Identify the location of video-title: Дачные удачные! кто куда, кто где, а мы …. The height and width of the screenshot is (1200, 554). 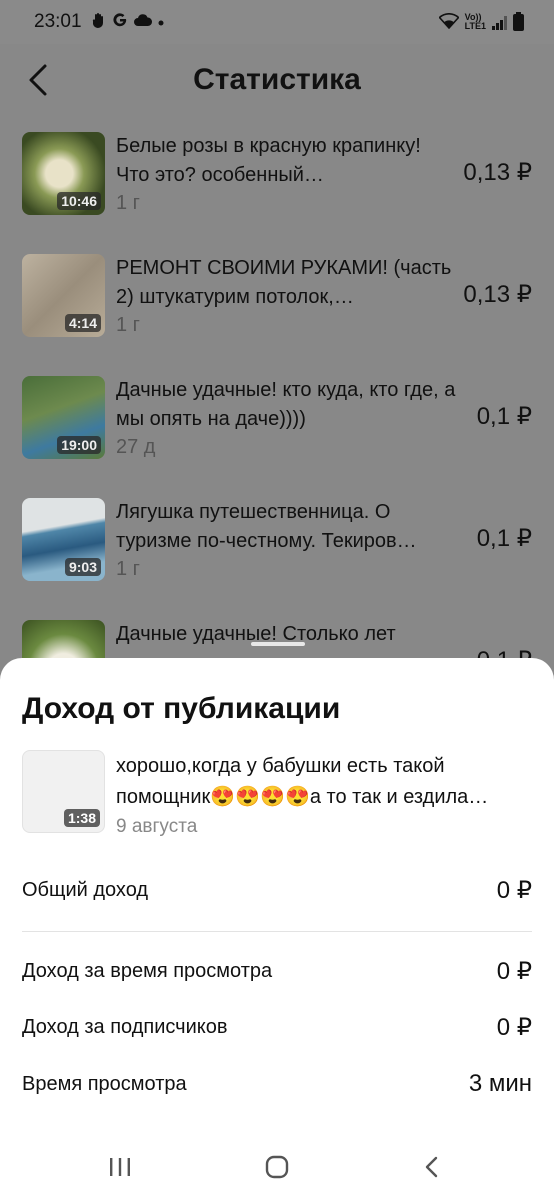
(286, 404).